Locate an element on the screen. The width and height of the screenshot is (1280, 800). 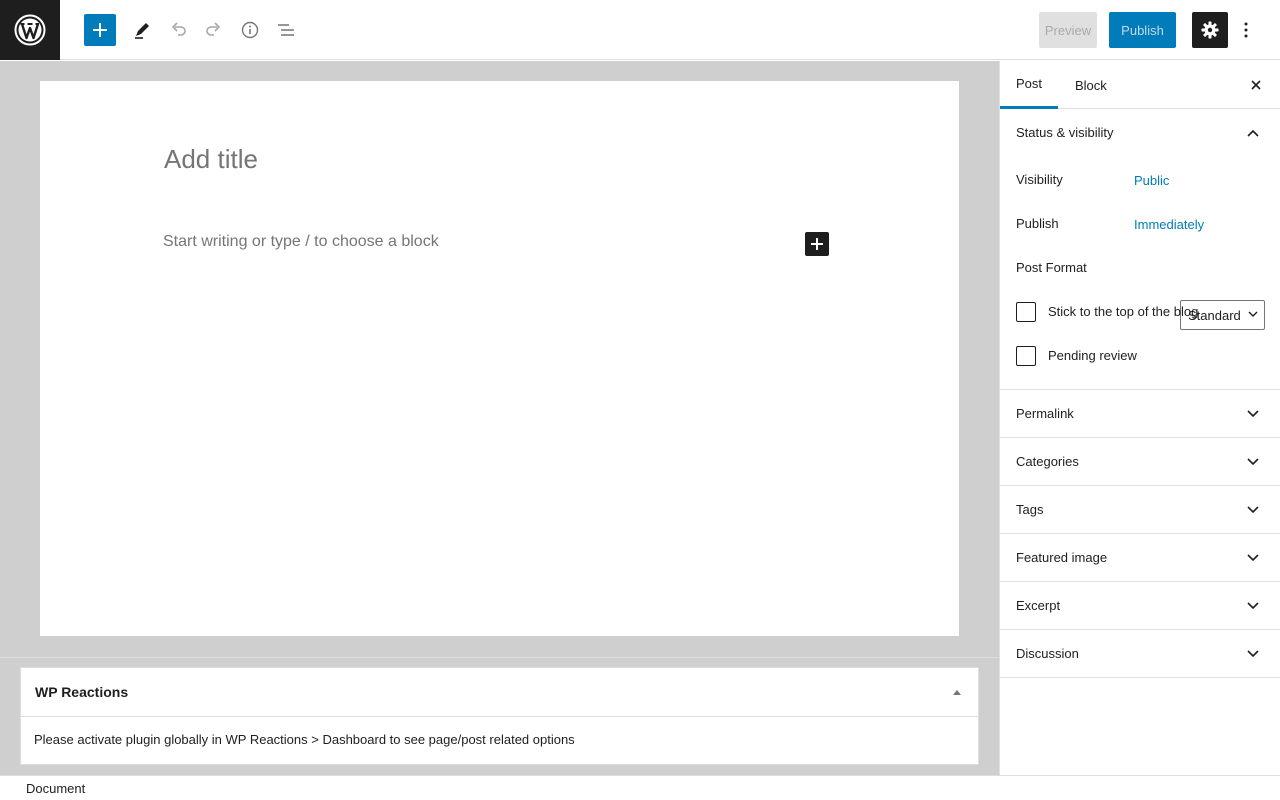
settings-button is located at coordinates (1210, 30).